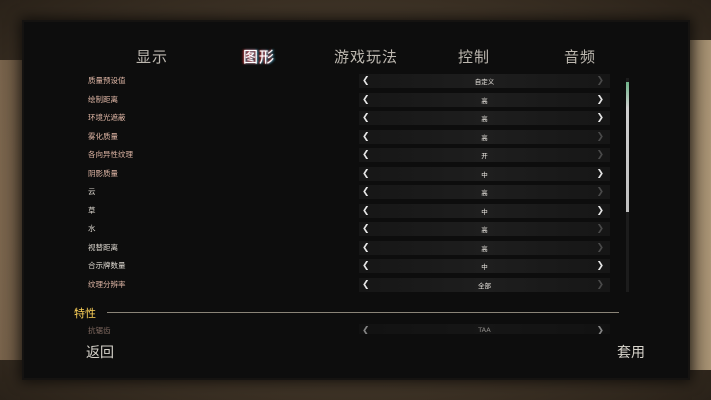 This screenshot has height=400, width=711. I want to click on apply-button: 套用, so click(631, 352).